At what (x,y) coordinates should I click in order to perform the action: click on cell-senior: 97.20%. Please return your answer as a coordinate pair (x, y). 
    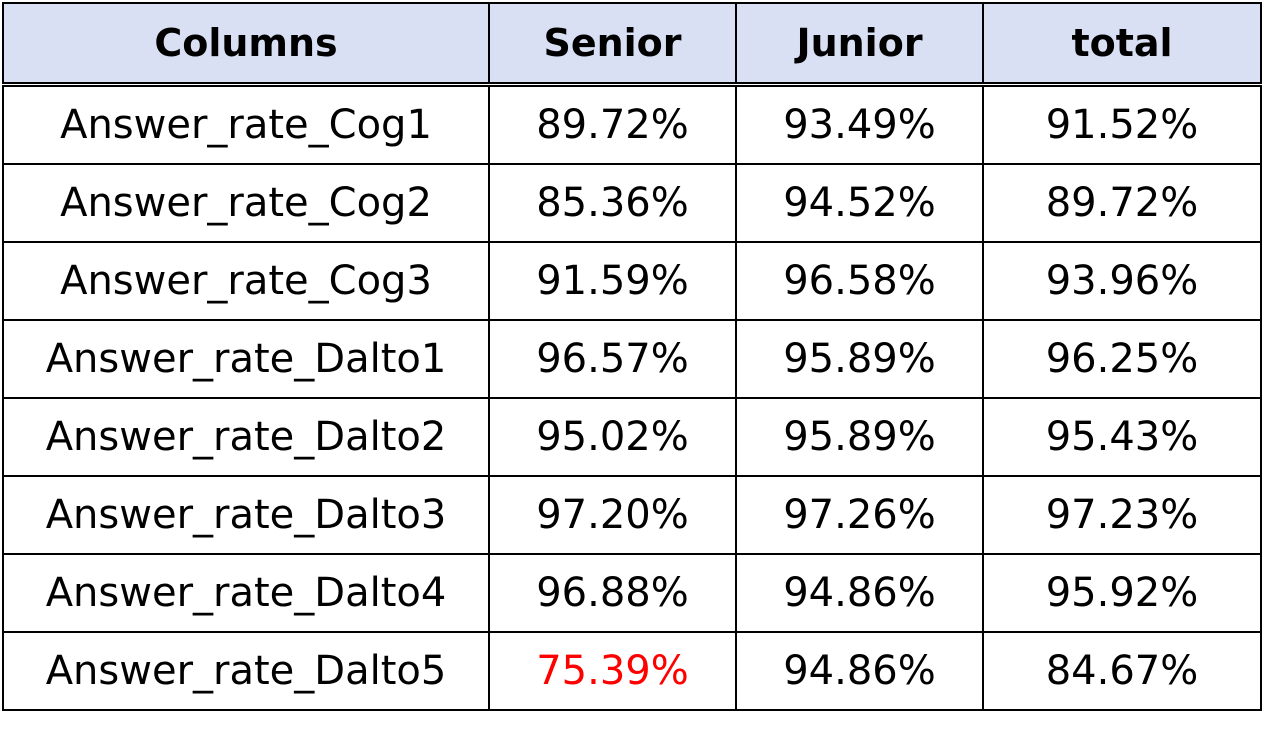
    Looking at the image, I should click on (612, 515).